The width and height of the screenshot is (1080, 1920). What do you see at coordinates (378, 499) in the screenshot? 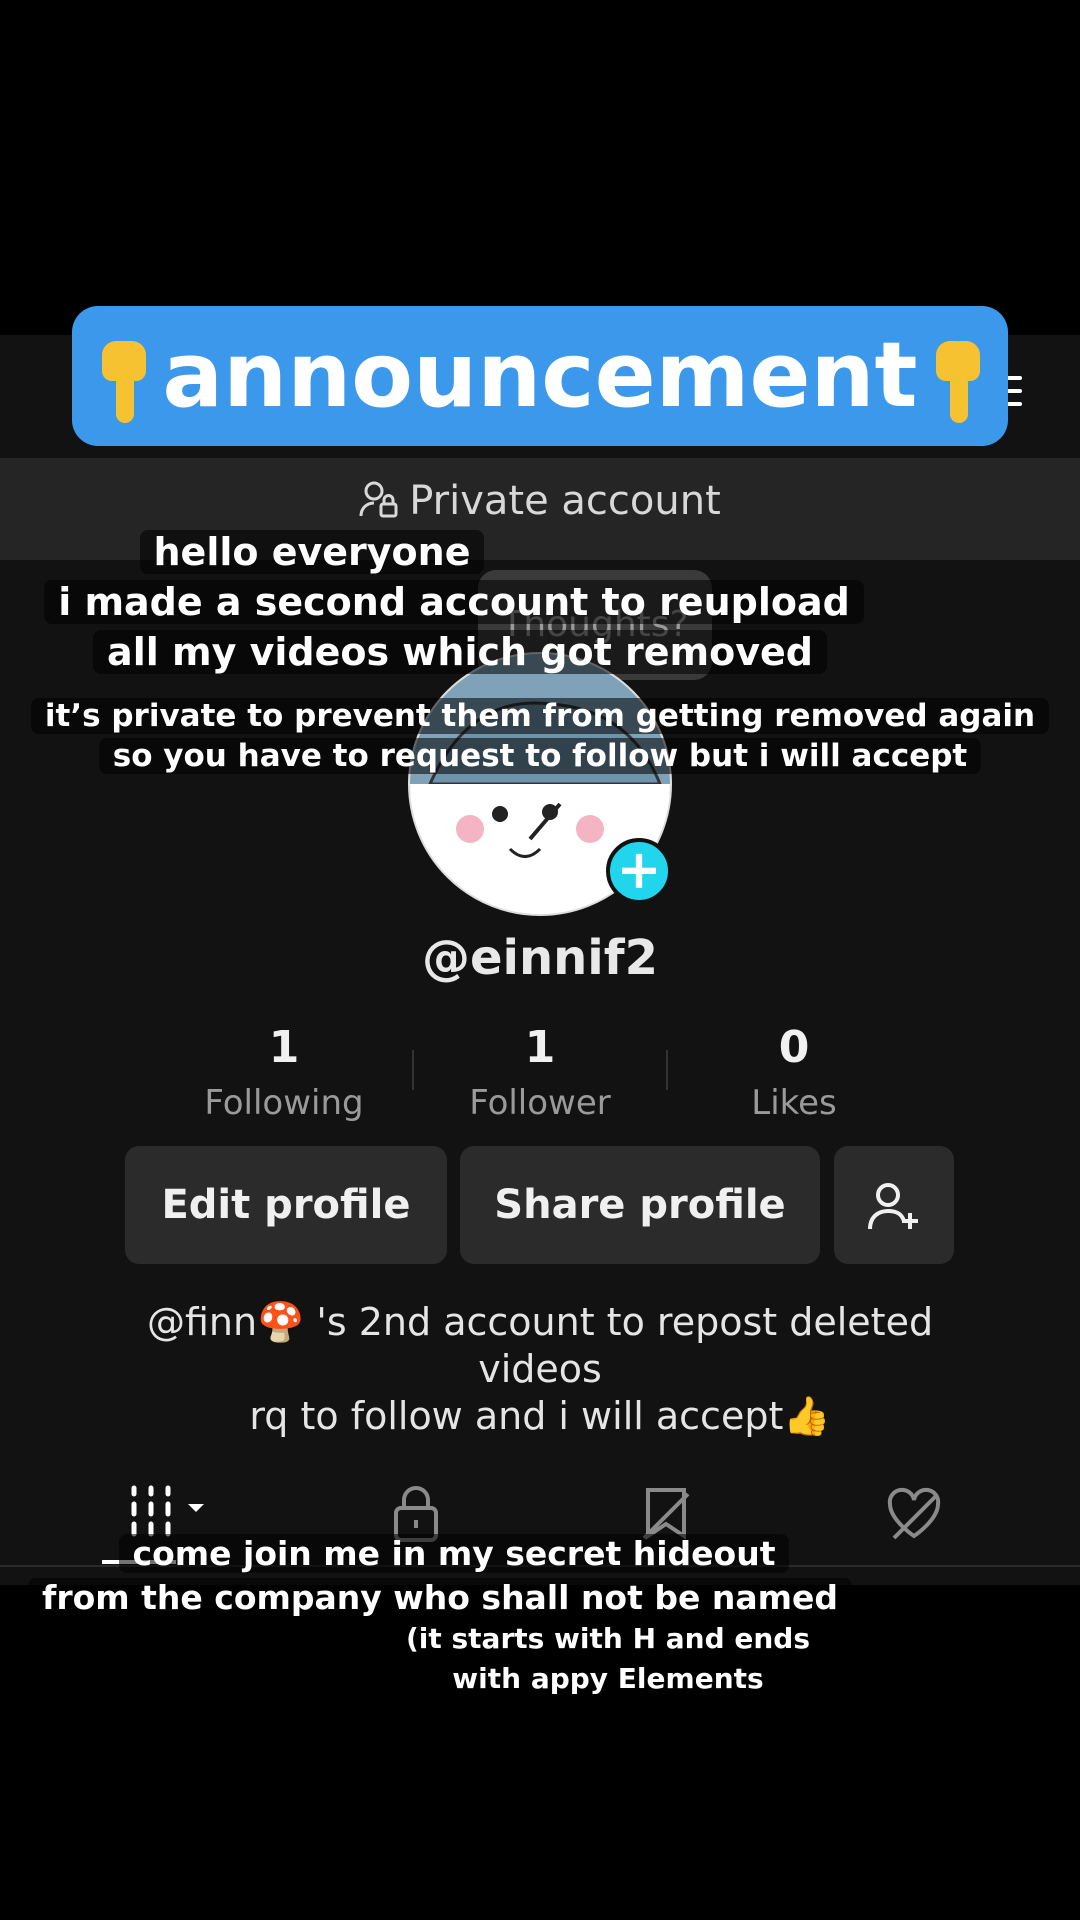
I see `user-lock-icon` at bounding box center [378, 499].